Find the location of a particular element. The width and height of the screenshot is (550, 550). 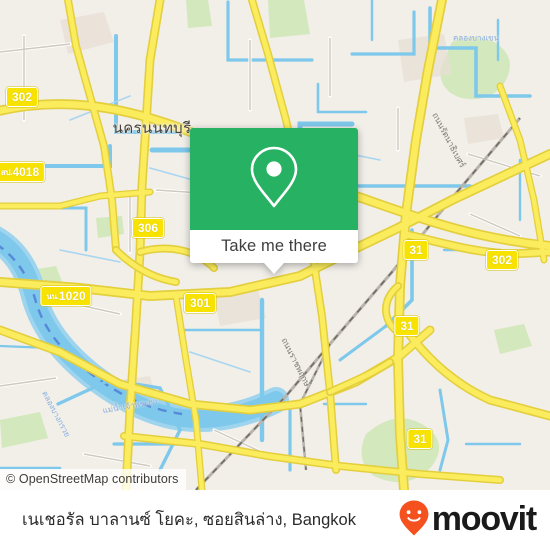

moovit-logo: moovit is located at coordinates (468, 520).